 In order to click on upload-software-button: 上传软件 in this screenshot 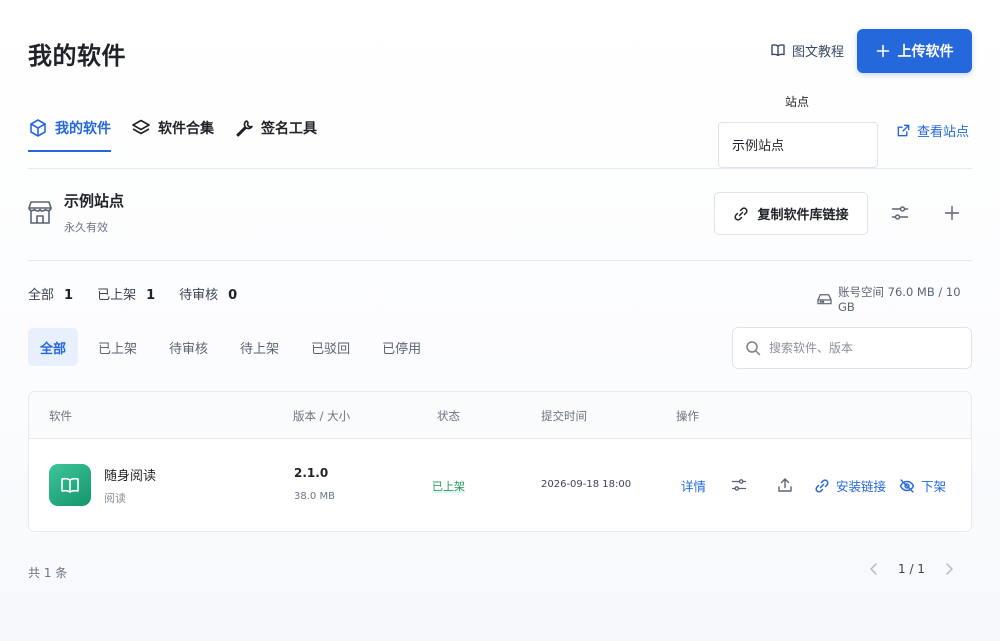, I will do `click(914, 51)`.